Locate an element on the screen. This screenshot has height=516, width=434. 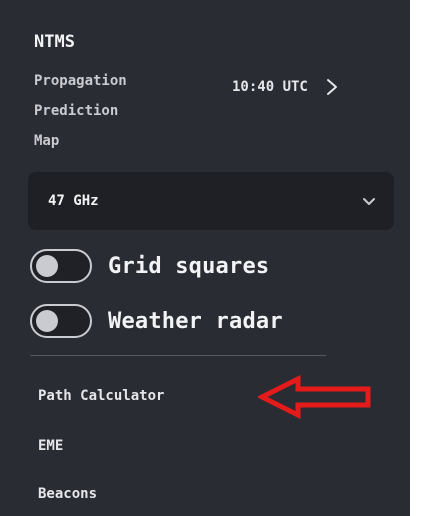
utc-time: 10:40 UTC is located at coordinates (270, 87).